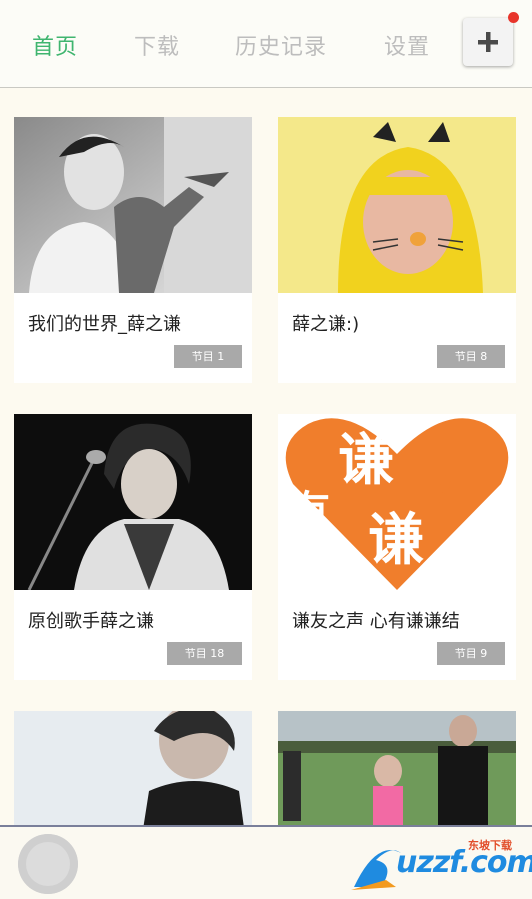 The image size is (532, 899). Describe the element at coordinates (376, 621) in the screenshot. I see `card-title: 谦友之声 心有谦谦结` at that location.